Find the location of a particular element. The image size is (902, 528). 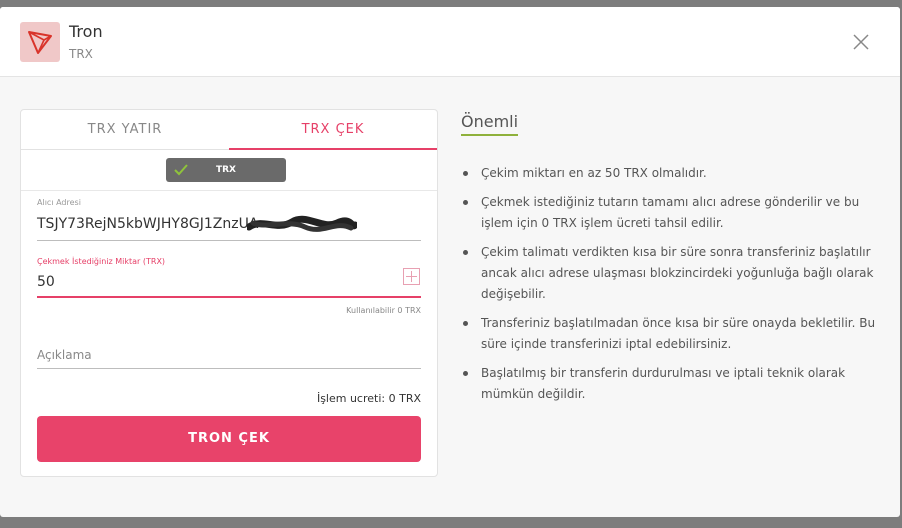

fee-text: İşlem ucreti: 0 TRX is located at coordinates (368, 398).